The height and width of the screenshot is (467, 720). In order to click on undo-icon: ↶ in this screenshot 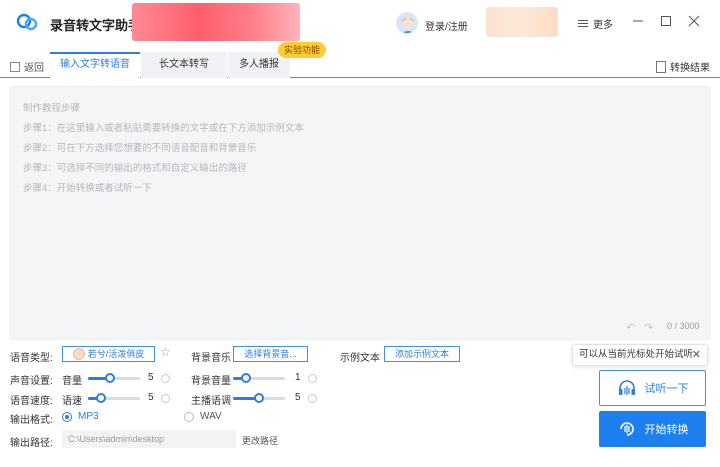, I will do `click(630, 327)`.